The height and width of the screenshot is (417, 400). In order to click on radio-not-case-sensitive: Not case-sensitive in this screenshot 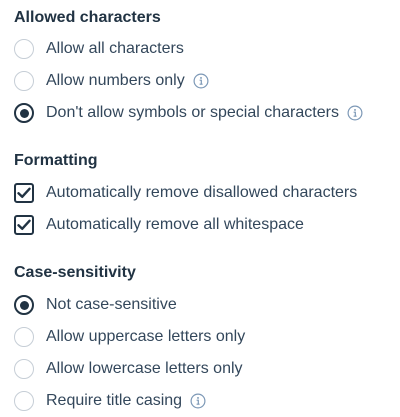, I will do `click(95, 305)`.